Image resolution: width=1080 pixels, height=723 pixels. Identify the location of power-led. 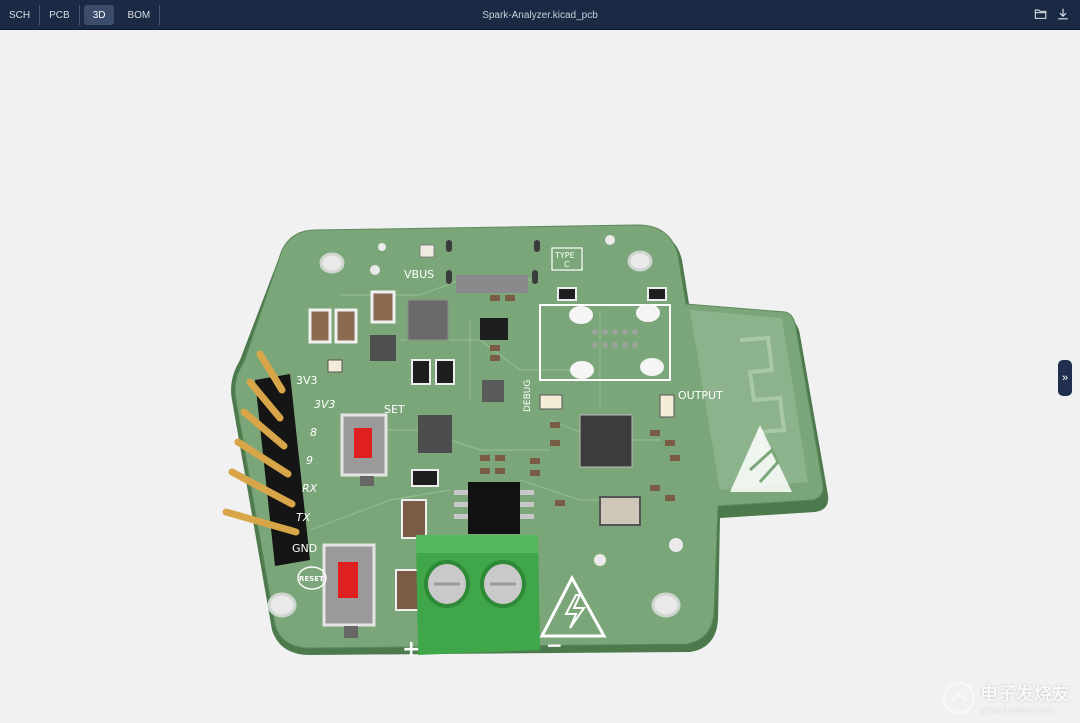
(335, 366).